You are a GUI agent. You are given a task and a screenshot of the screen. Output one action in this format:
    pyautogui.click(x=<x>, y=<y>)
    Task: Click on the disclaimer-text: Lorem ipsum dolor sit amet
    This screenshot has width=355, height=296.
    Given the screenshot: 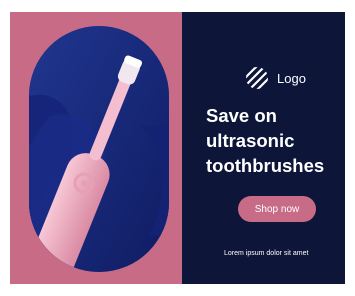 What is the action you would take?
    pyautogui.click(x=266, y=253)
    